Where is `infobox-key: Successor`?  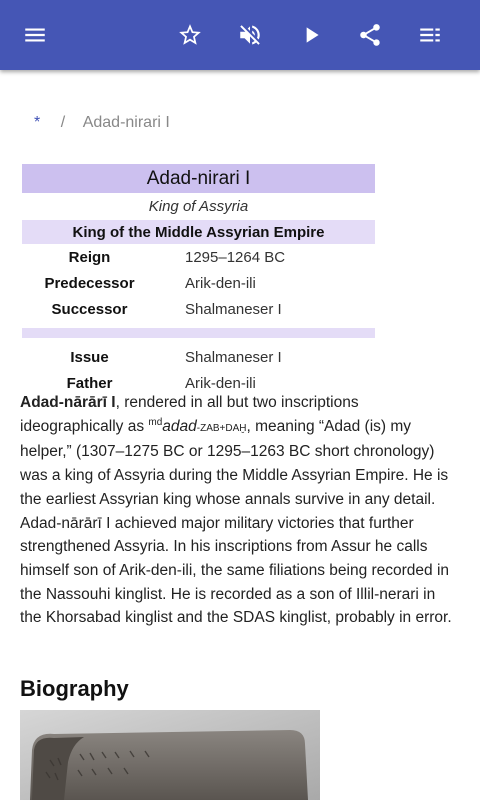 infobox-key: Successor is located at coordinates (89, 309).